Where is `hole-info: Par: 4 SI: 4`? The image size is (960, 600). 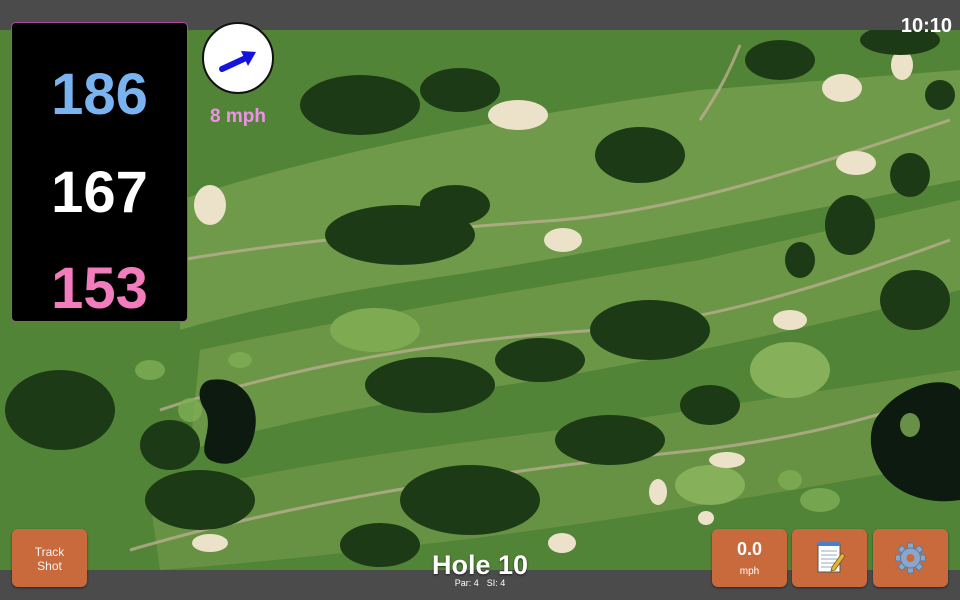
hole-info: Par: 4 SI: 4 is located at coordinates (480, 583).